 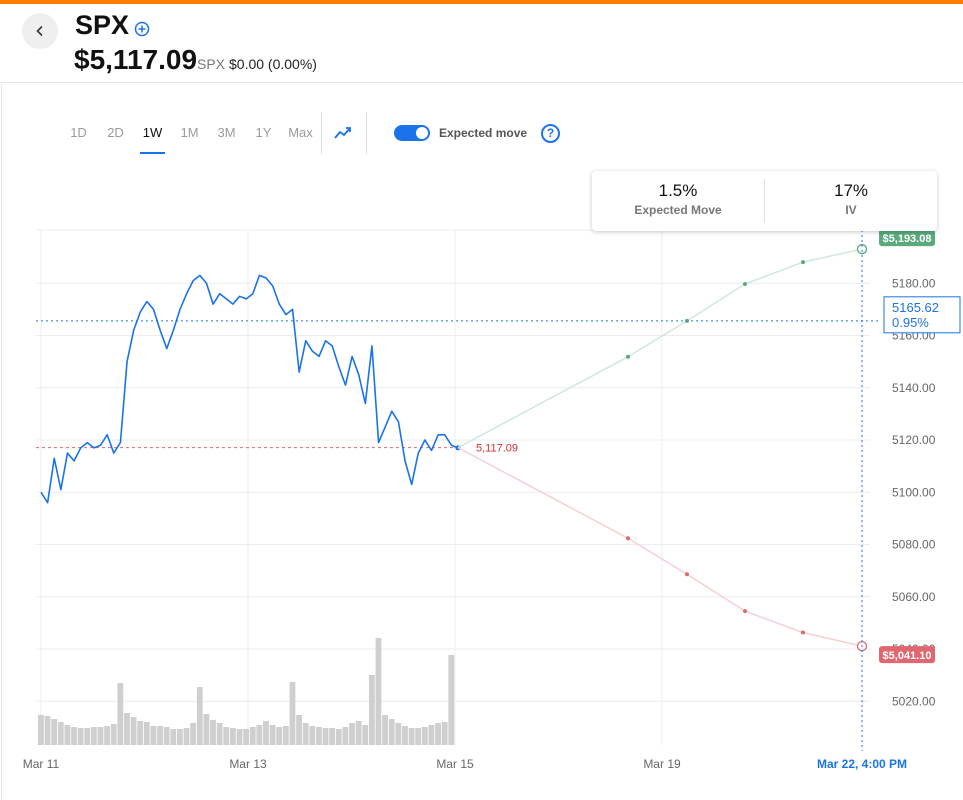 What do you see at coordinates (914, 283) in the screenshot?
I see `y-tick-label: 5180.00` at bounding box center [914, 283].